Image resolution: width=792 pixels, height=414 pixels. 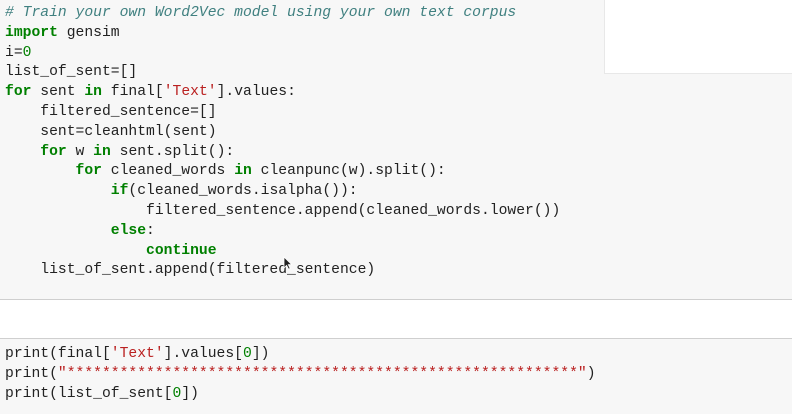 What do you see at coordinates (111, 393) in the screenshot?
I see `code-token: (list_of_sent[` at bounding box center [111, 393].